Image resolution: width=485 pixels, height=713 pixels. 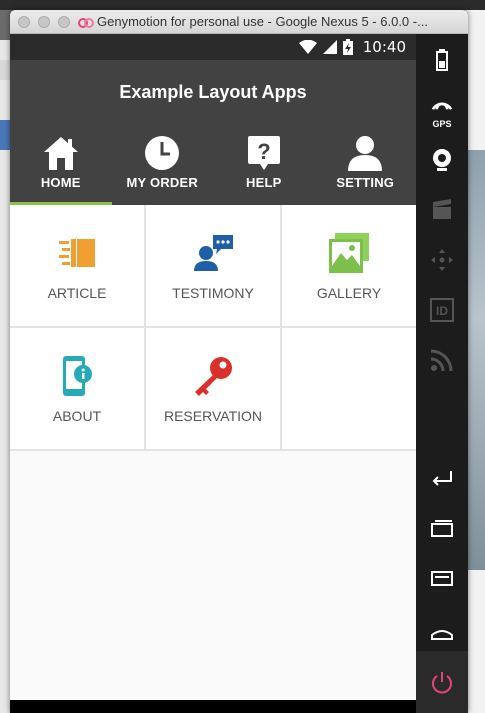 What do you see at coordinates (24, 21) in the screenshot?
I see `close-window-button` at bounding box center [24, 21].